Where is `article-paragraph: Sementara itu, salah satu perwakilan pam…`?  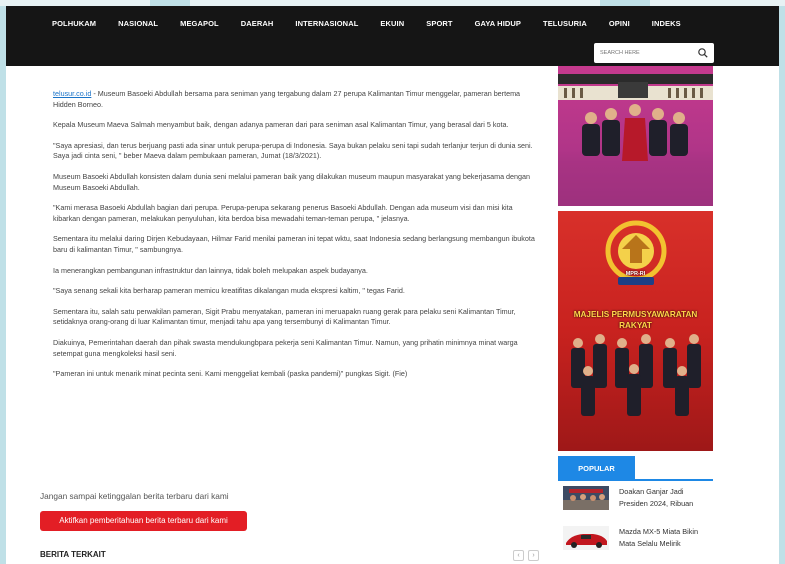 article-paragraph: Sementara itu, salah satu perwakilan pam… is located at coordinates (284, 316).